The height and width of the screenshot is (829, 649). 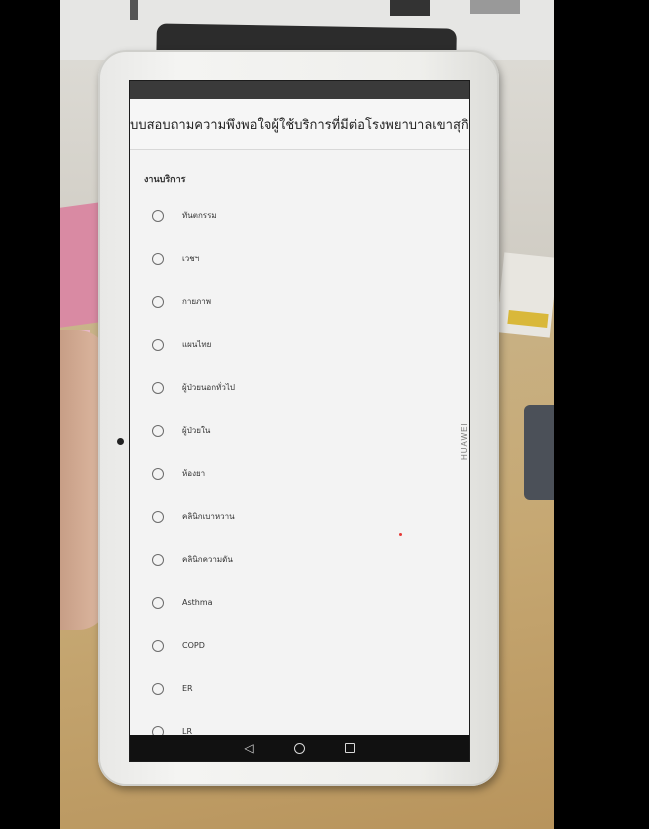 I want to click on brand-text: HUAWEI, so click(x=464, y=441).